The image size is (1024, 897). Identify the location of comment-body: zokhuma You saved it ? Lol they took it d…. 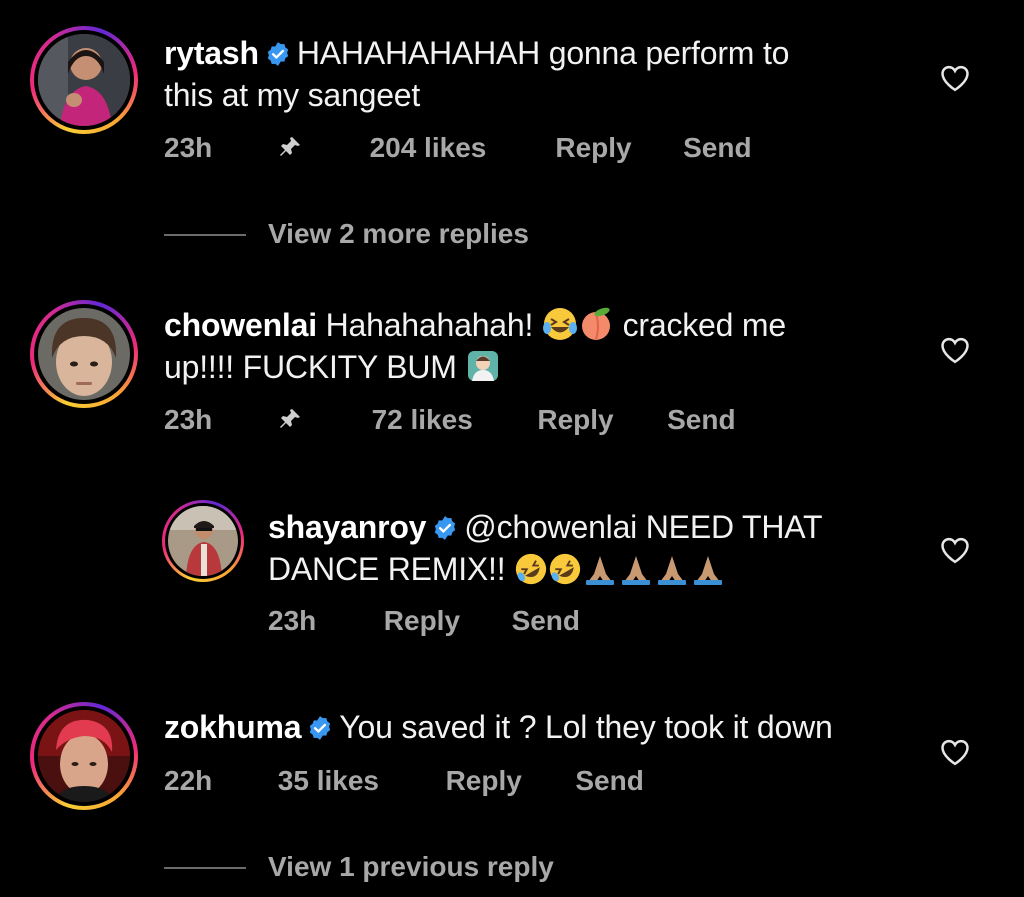
(549, 727).